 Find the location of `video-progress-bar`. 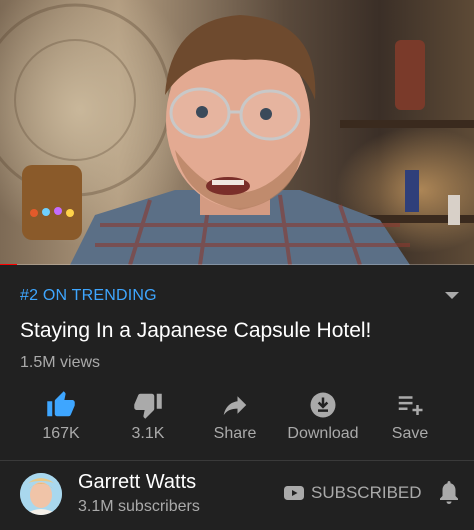

video-progress-bar is located at coordinates (237, 264).